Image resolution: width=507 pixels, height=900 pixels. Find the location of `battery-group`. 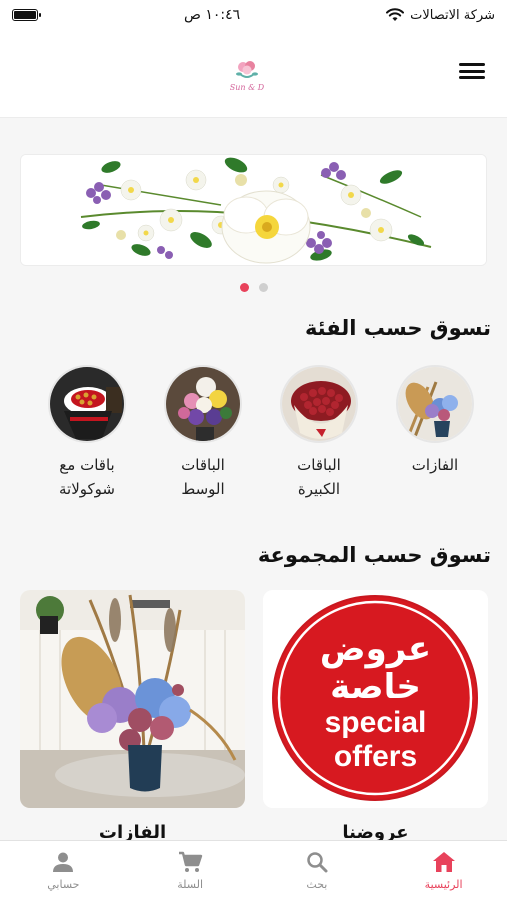

battery-group is located at coordinates (26, 15).